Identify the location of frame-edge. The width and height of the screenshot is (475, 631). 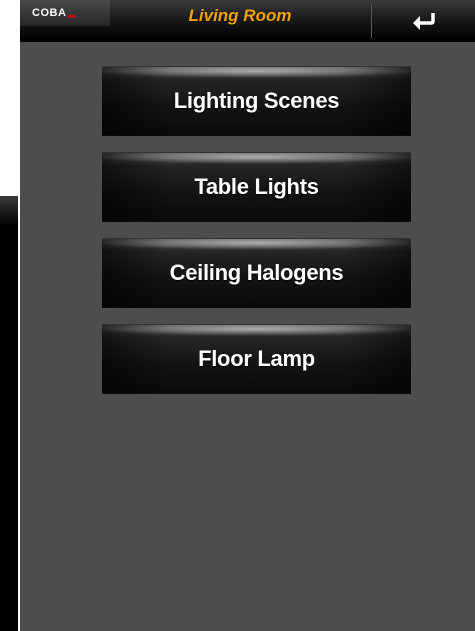
(9, 413).